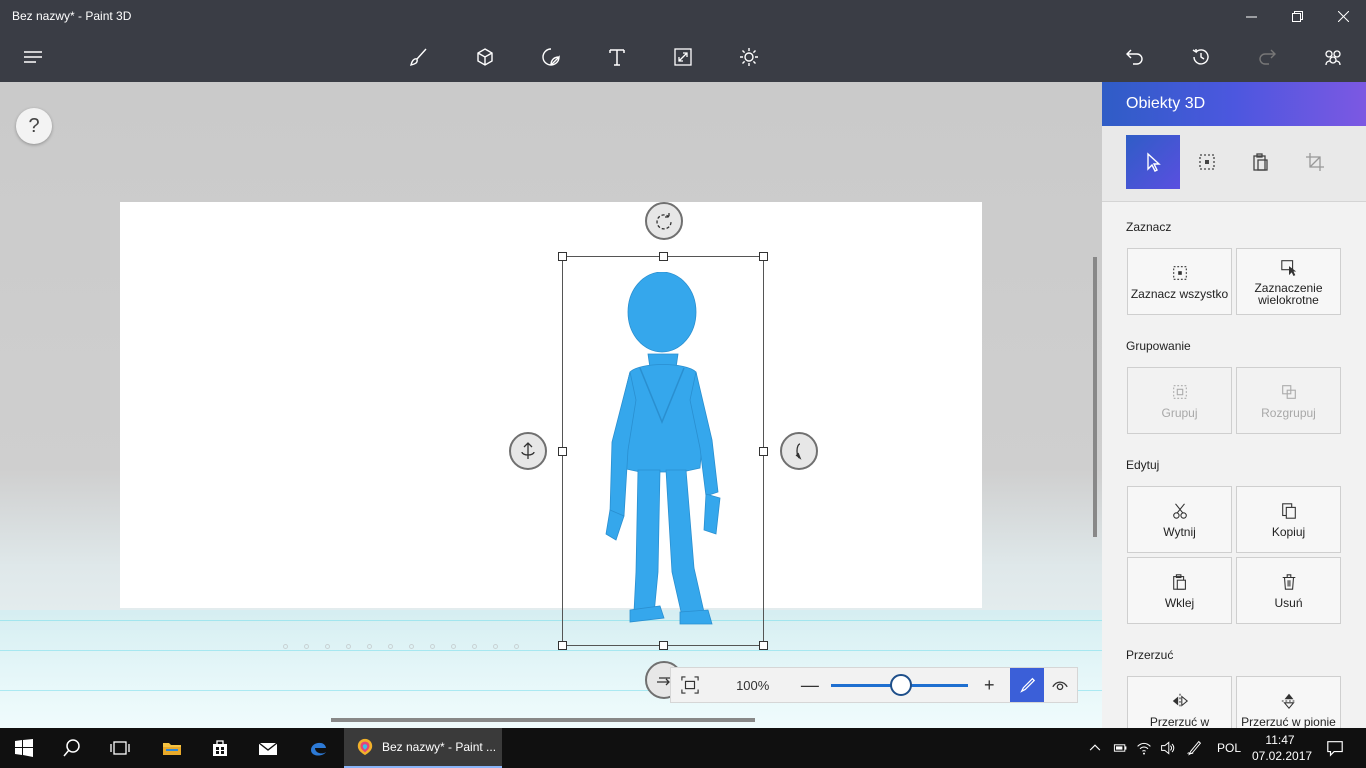  I want to click on cut-label: Wytnij, so click(1179, 531).